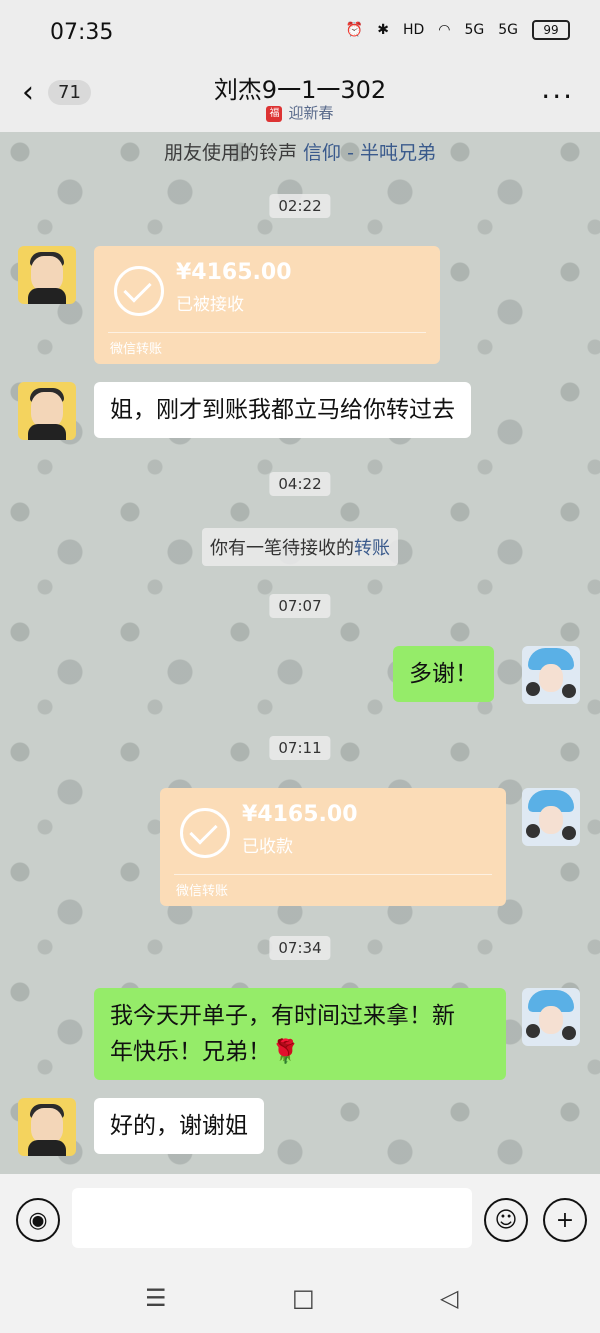 The width and height of the screenshot is (600, 1333). Describe the element at coordinates (333, 847) in the screenshot. I see `transfer-card: ¥4165.00 已收款 微信转账` at that location.